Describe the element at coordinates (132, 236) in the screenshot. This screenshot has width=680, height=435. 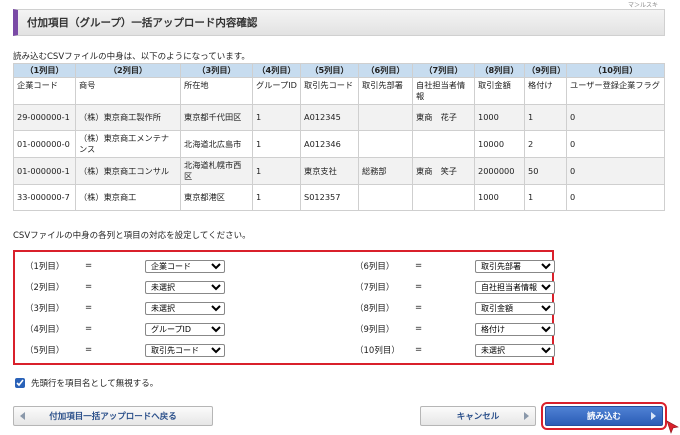
I see `mapping-instruction: CSVファイルの中身の各列と項目の対応を設定してください。` at that location.